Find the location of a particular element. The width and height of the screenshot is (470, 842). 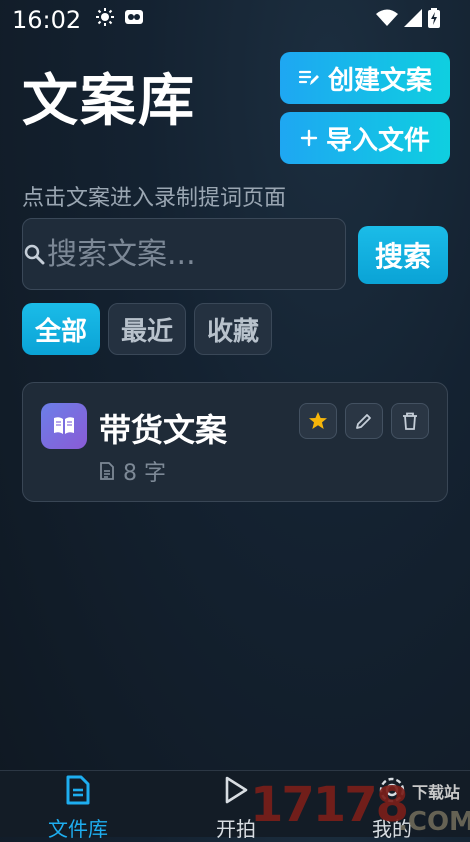

play-icon is located at coordinates (236, 790).